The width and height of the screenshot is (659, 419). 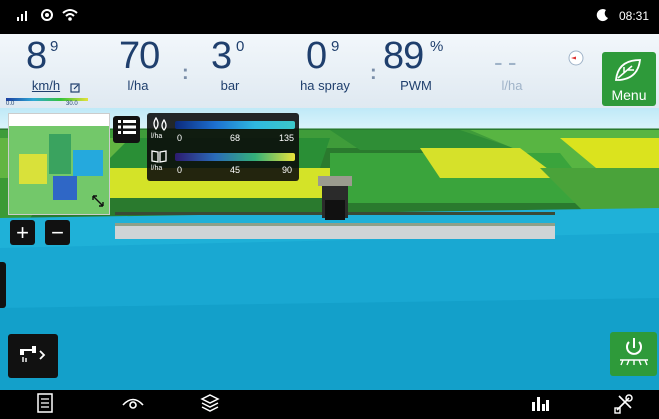 What do you see at coordinates (138, 85) in the screenshot?
I see `rate-unit: l/ha` at bounding box center [138, 85].